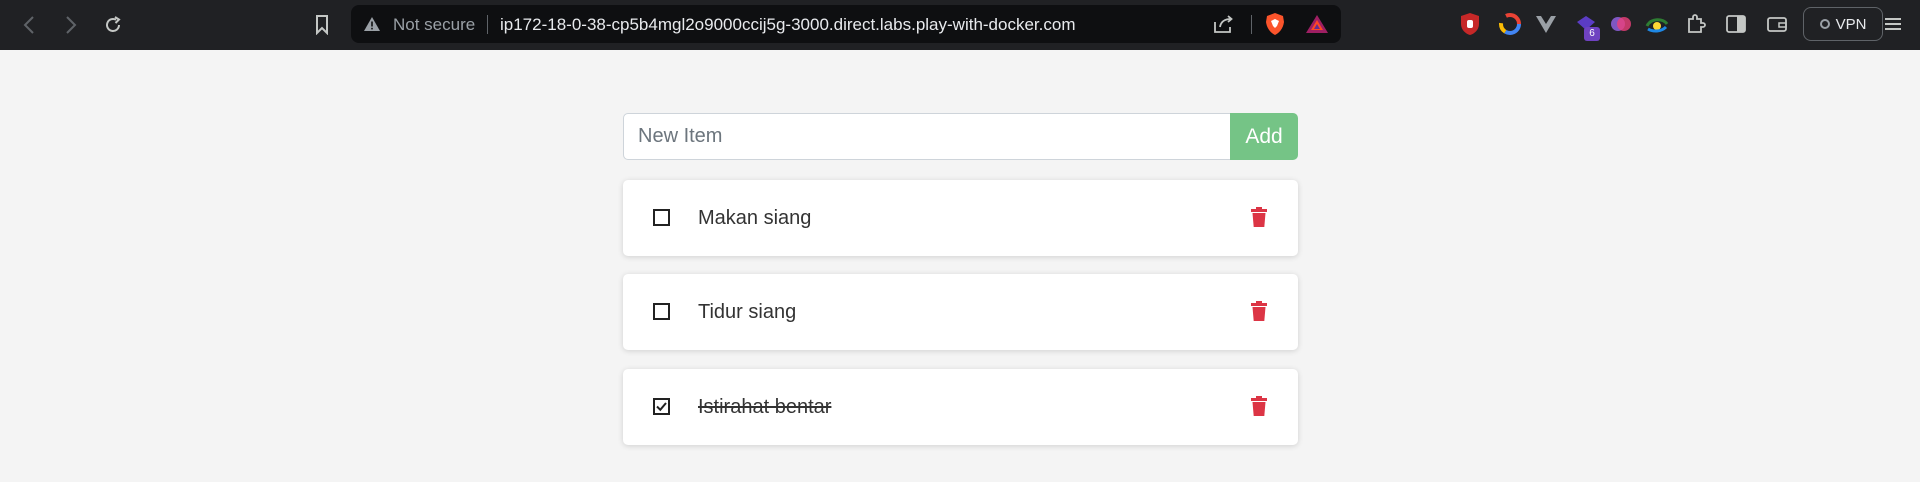  Describe the element at coordinates (1470, 24) in the screenshot. I see `ublock-icon` at that location.